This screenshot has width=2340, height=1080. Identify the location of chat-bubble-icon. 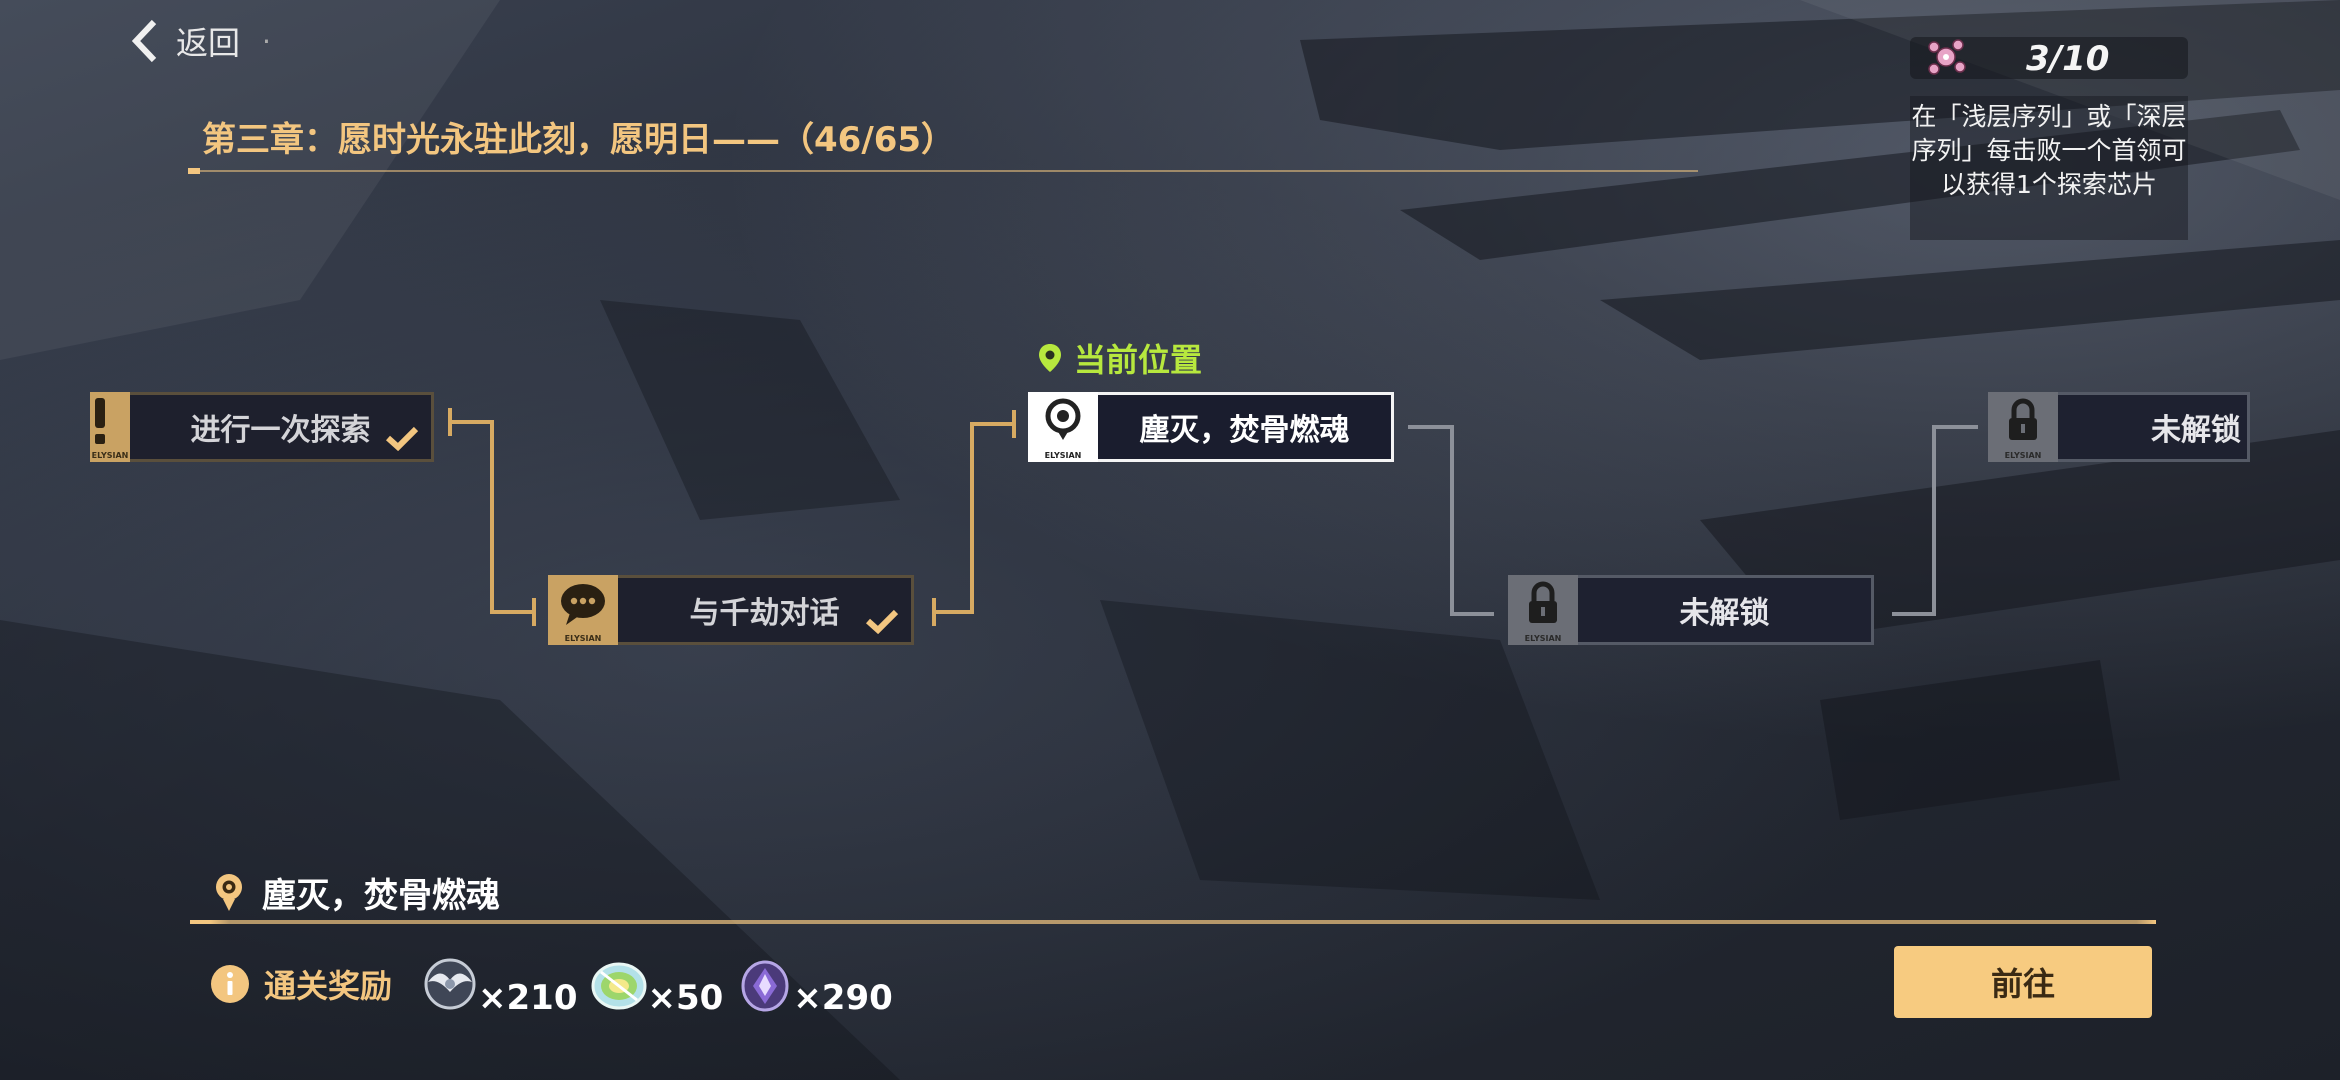
(583, 604).